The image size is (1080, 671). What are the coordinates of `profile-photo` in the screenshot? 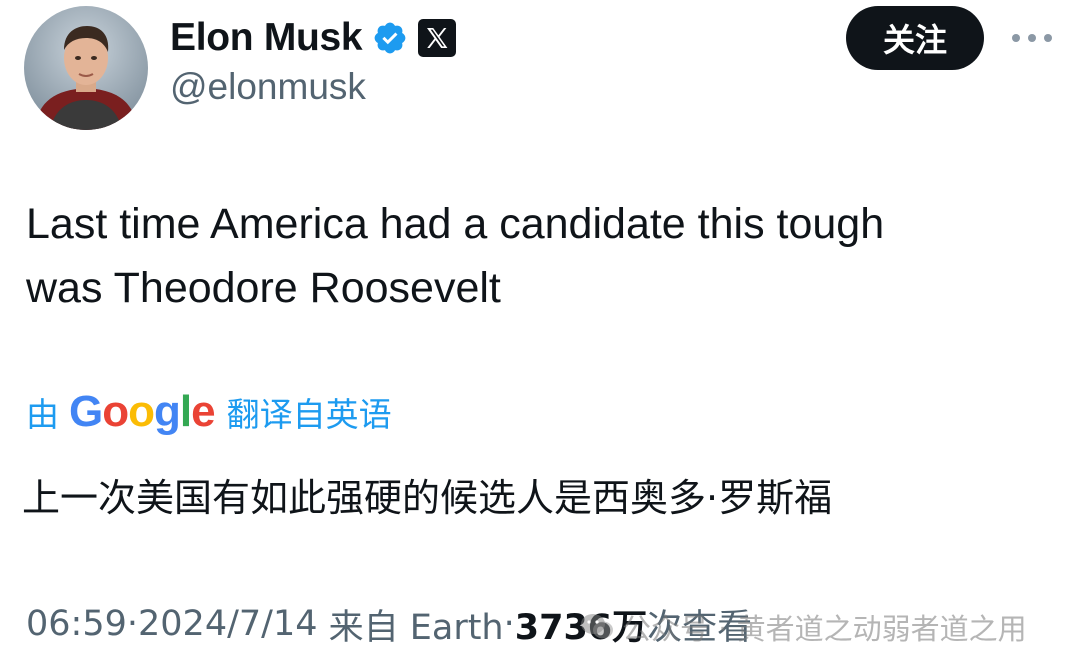 It's located at (86, 68).